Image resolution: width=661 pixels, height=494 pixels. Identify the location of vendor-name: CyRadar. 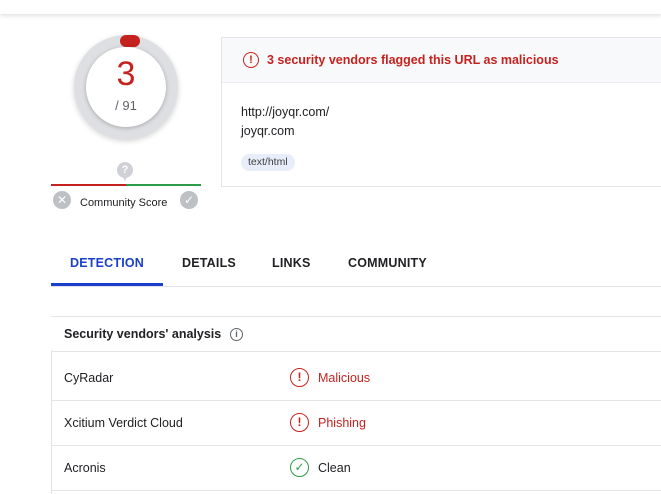
(89, 378).